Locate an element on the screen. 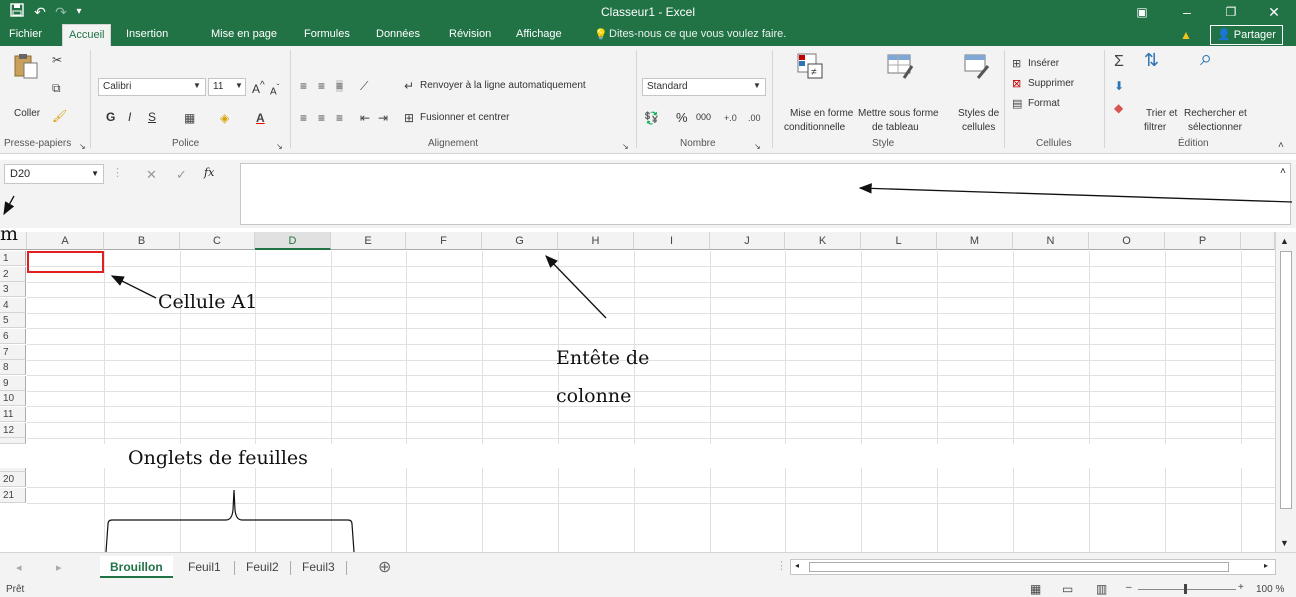 The image size is (1296, 597). tab-mise-en-page: Mise en page is located at coordinates (244, 34).